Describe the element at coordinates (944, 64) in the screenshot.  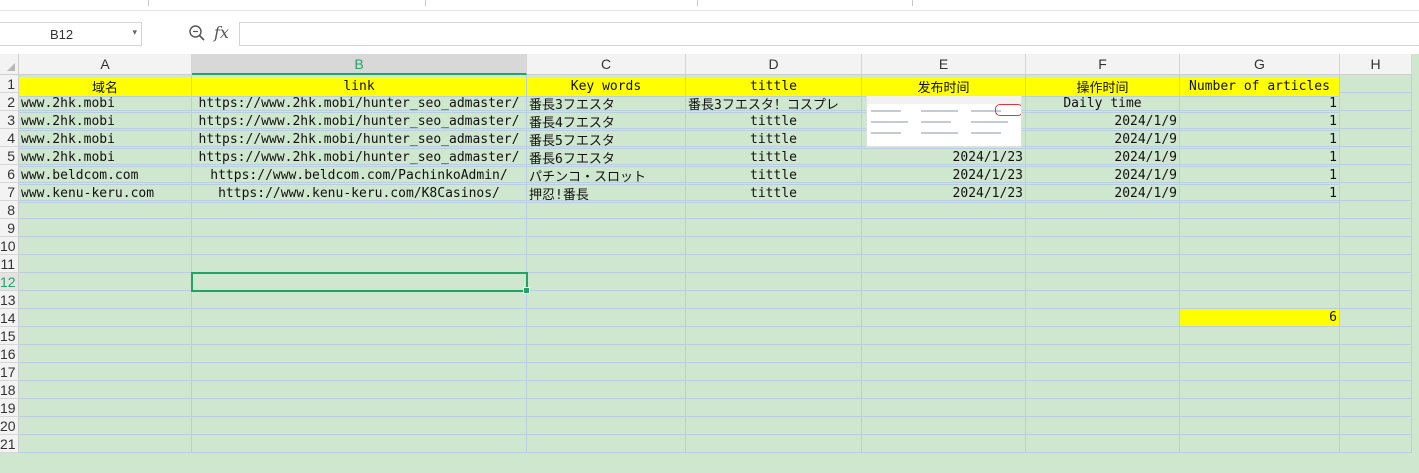
I see `column-header-e: E` at that location.